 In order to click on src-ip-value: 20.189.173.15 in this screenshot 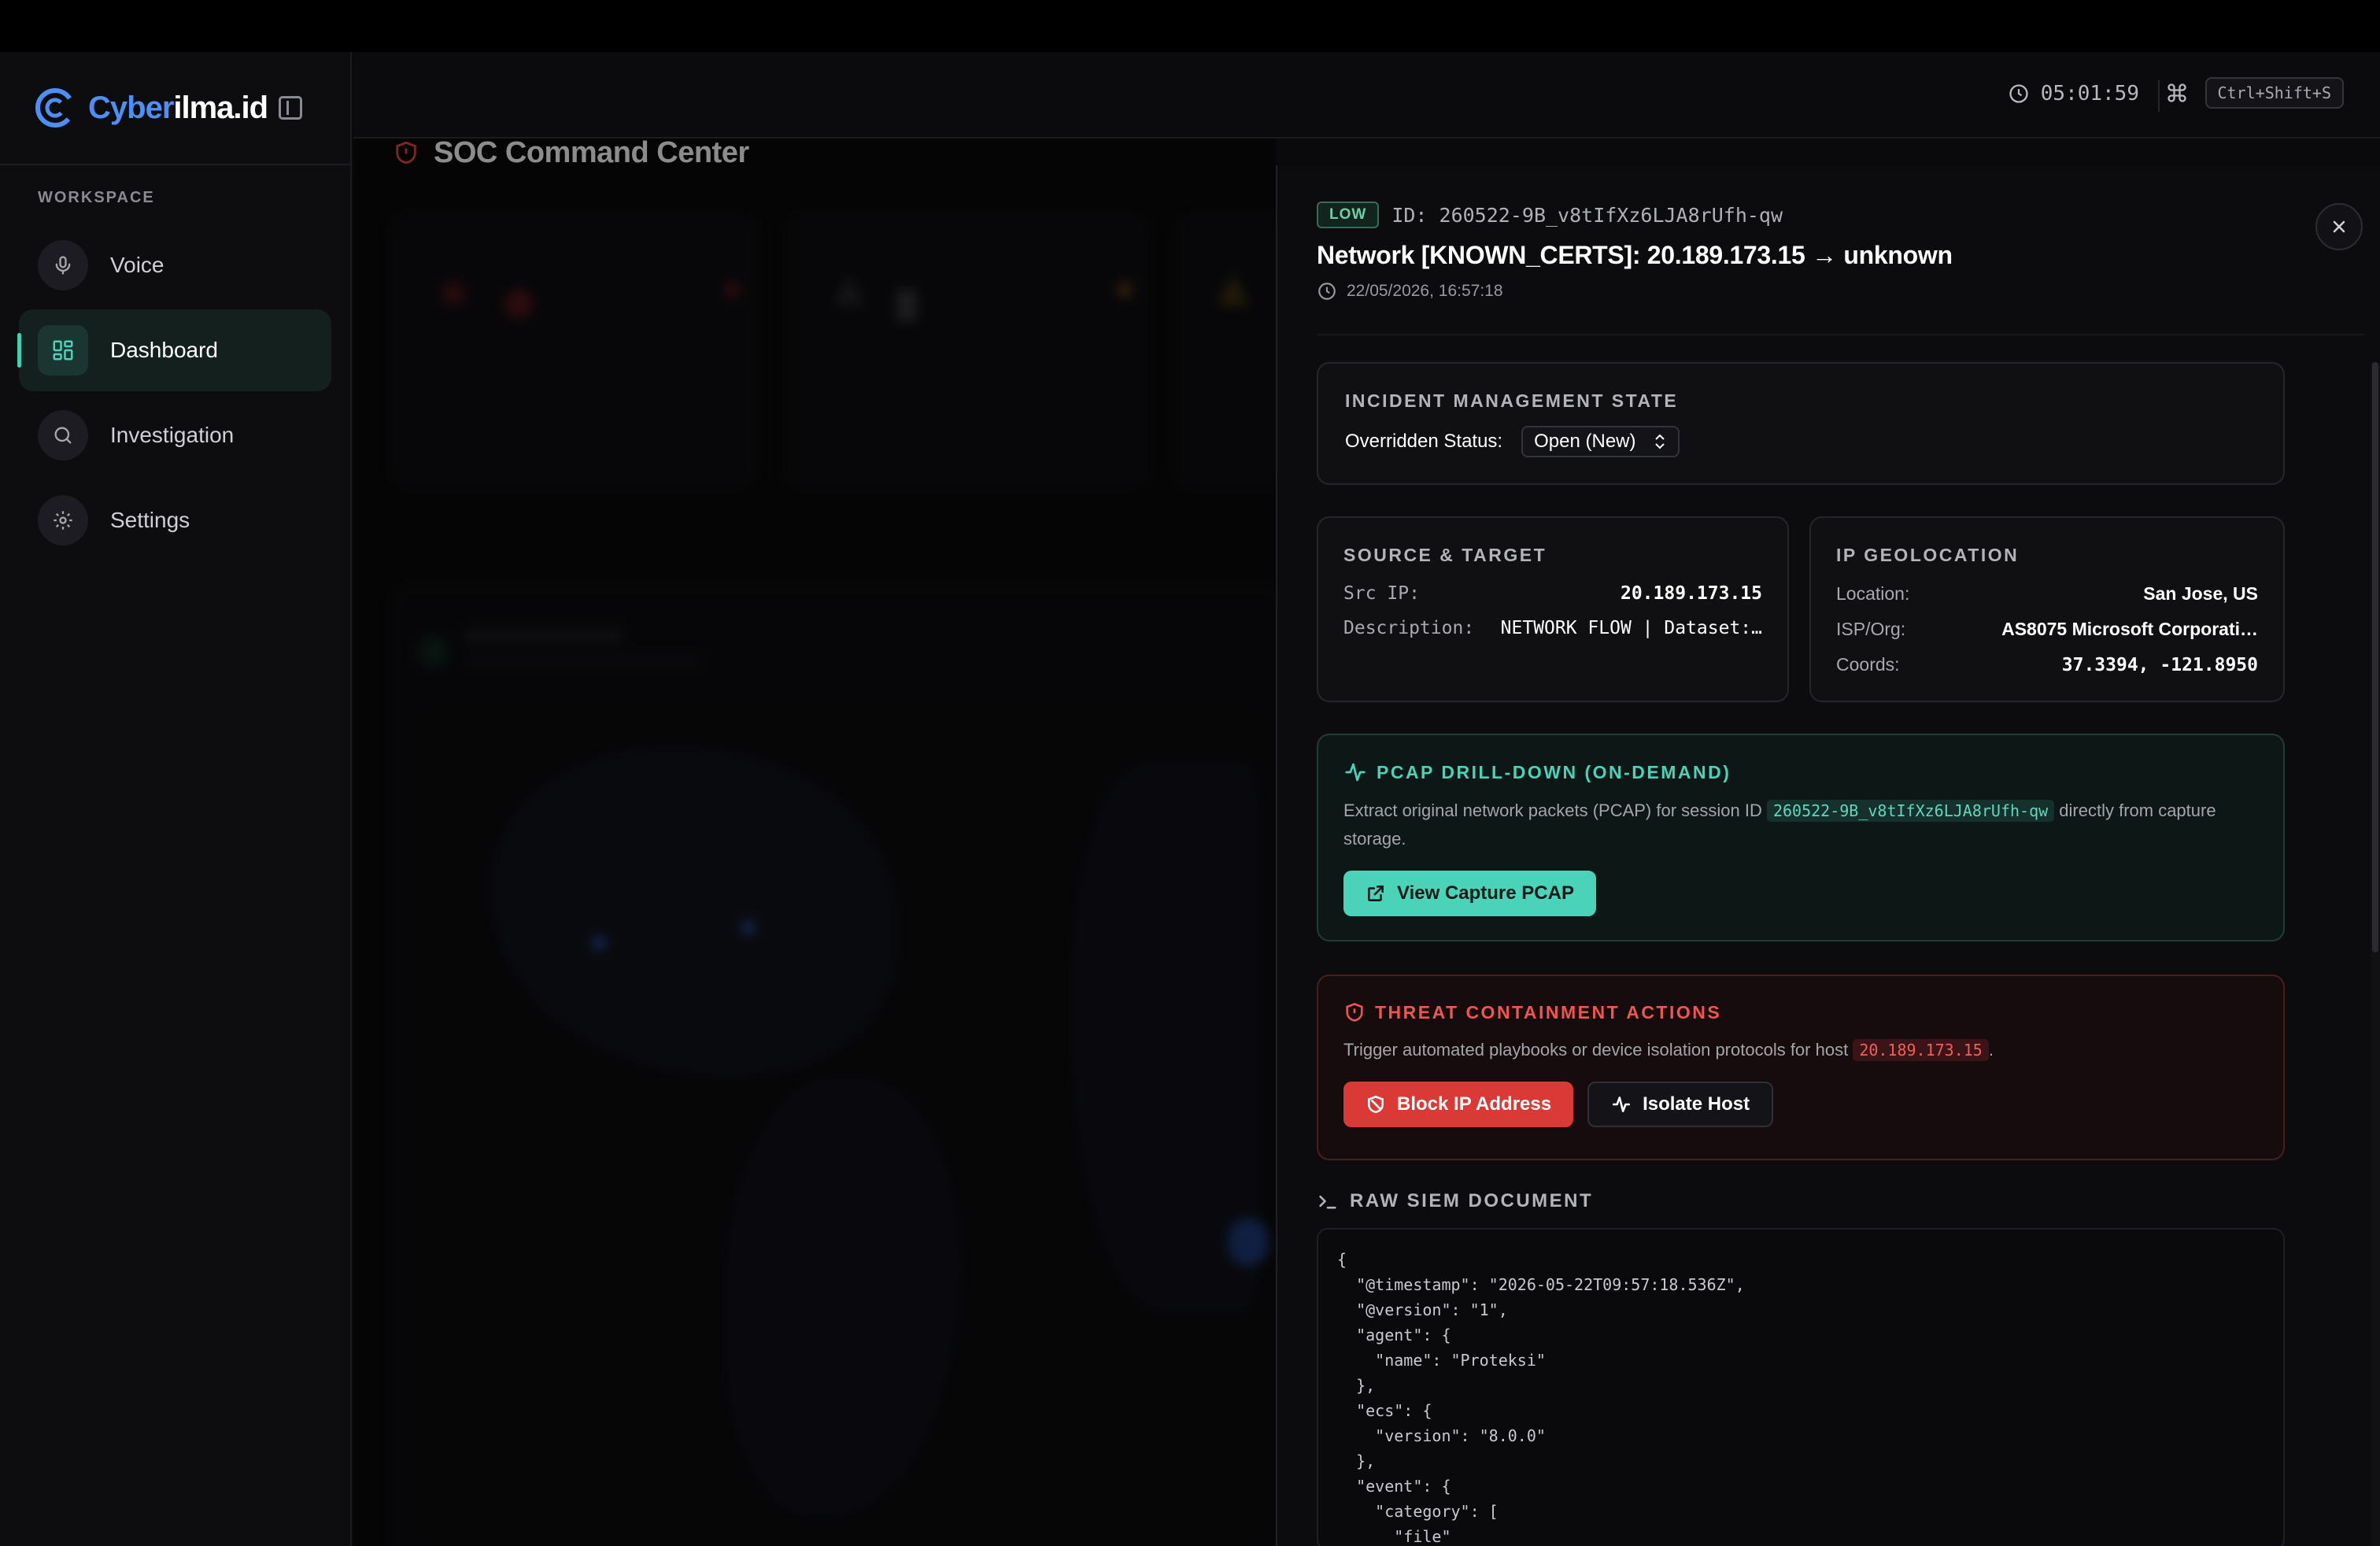, I will do `click(1691, 594)`.